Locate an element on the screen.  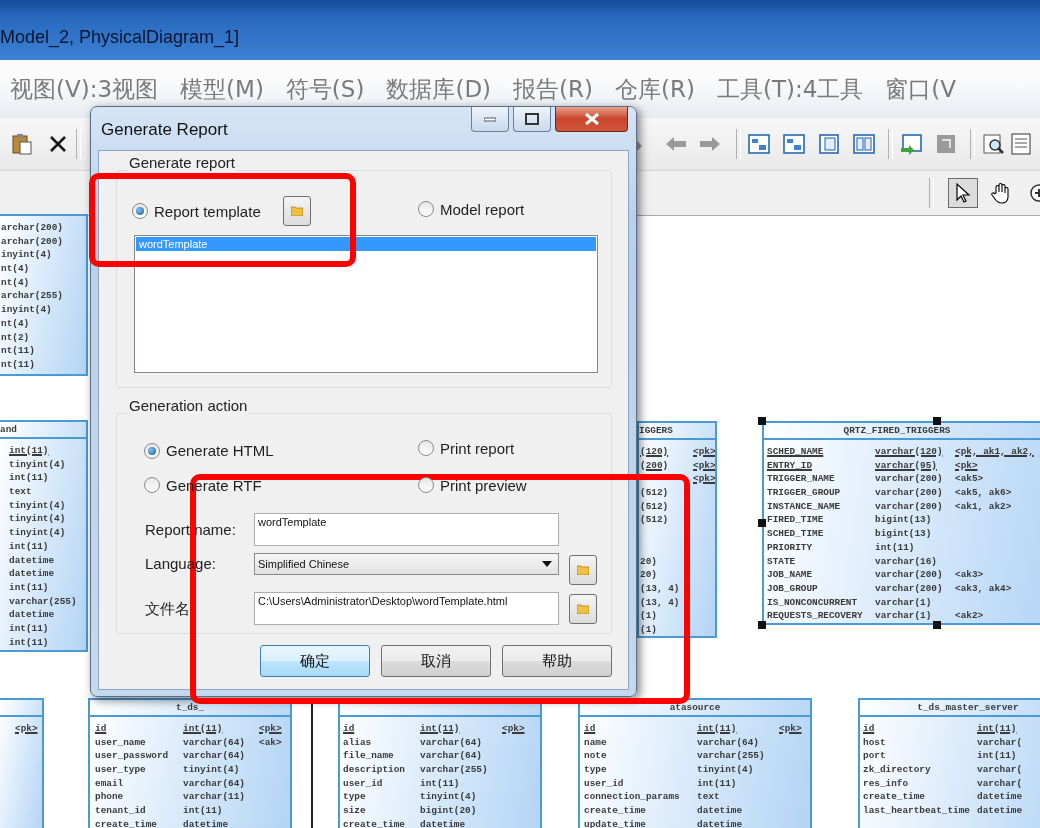
clipboard-icon is located at coordinates (22, 144).